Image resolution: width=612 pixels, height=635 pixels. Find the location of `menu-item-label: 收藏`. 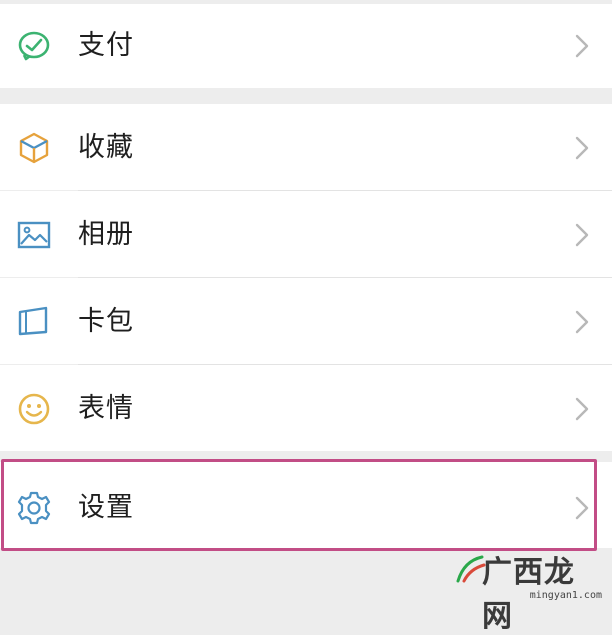

menu-item-label: 收藏 is located at coordinates (106, 147).